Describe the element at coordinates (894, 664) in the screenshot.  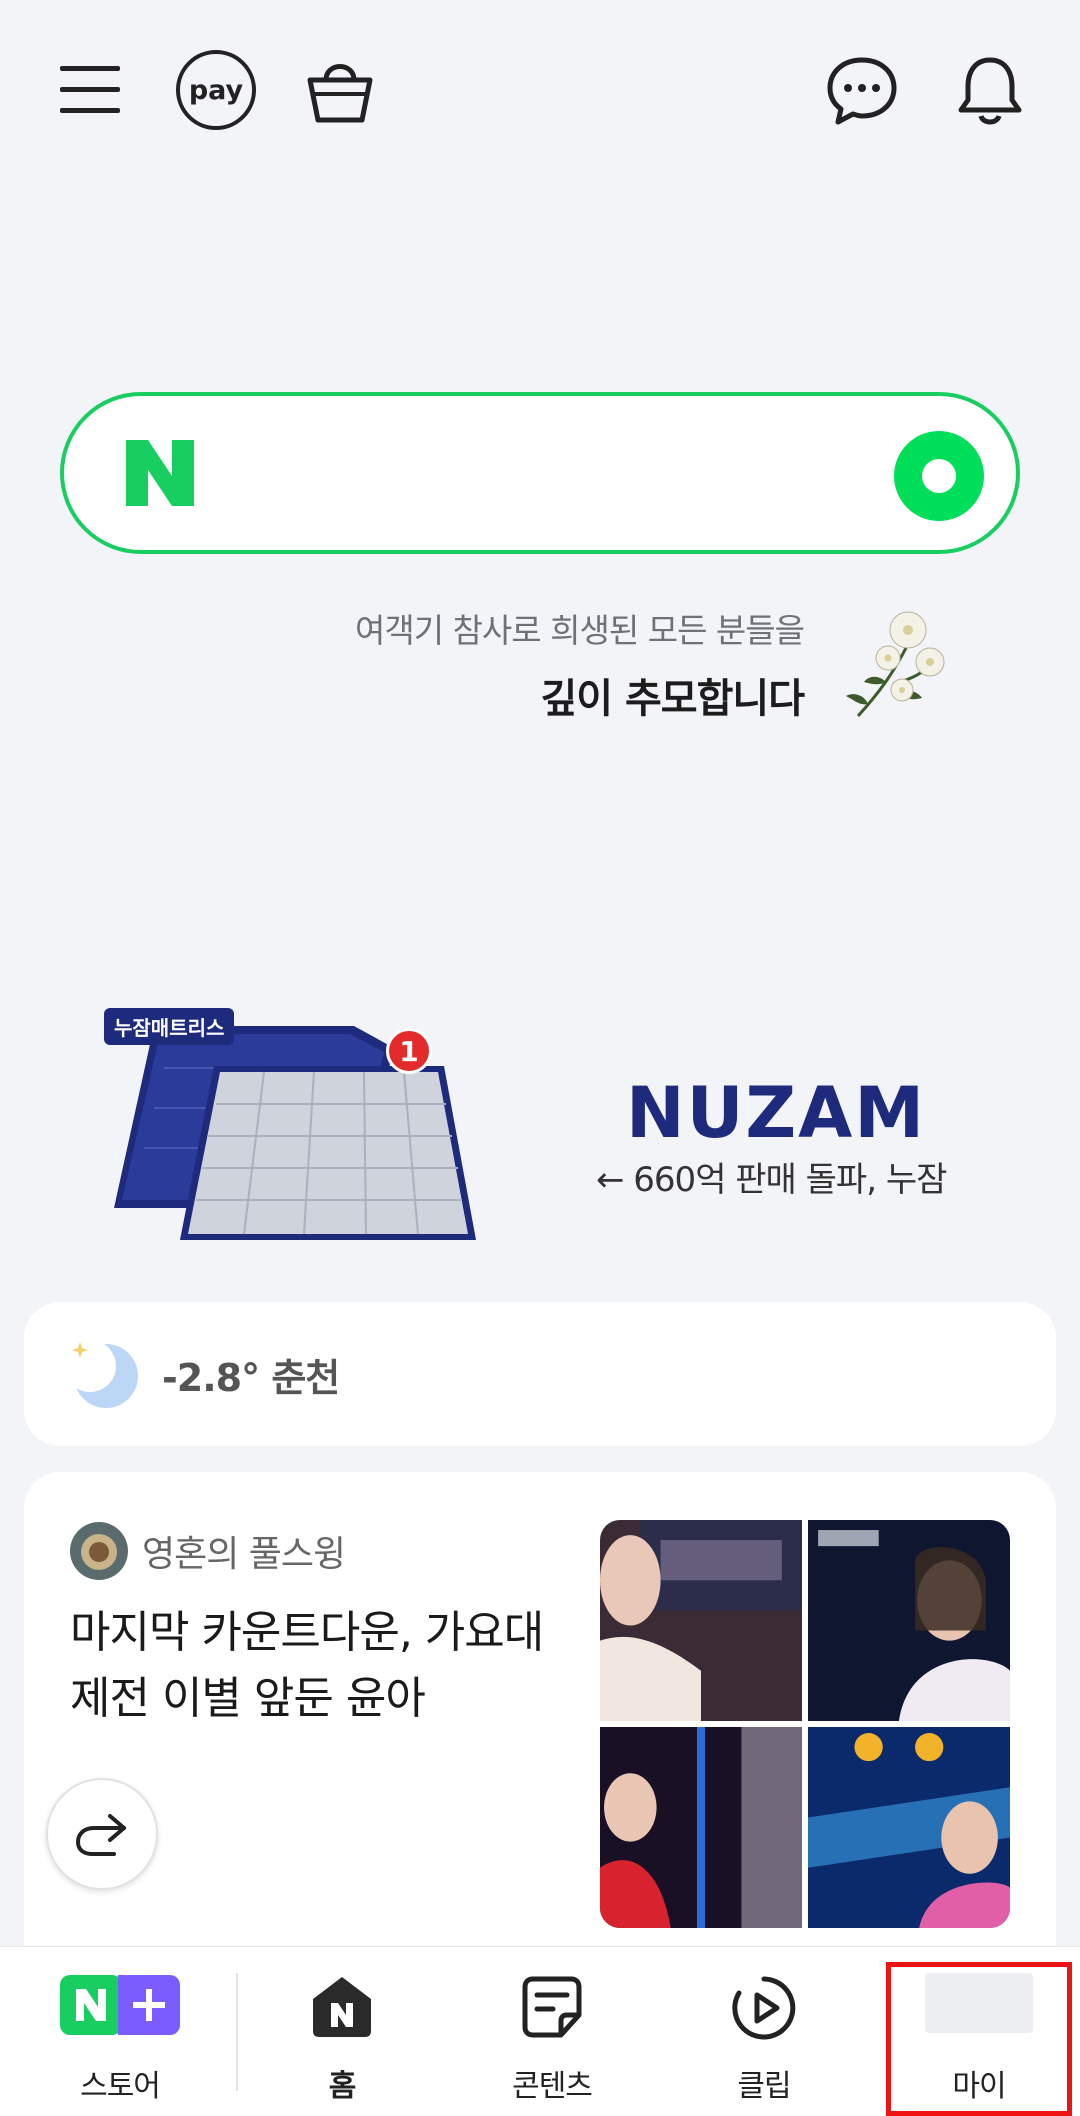
I see `chrysanthemum-icon` at that location.